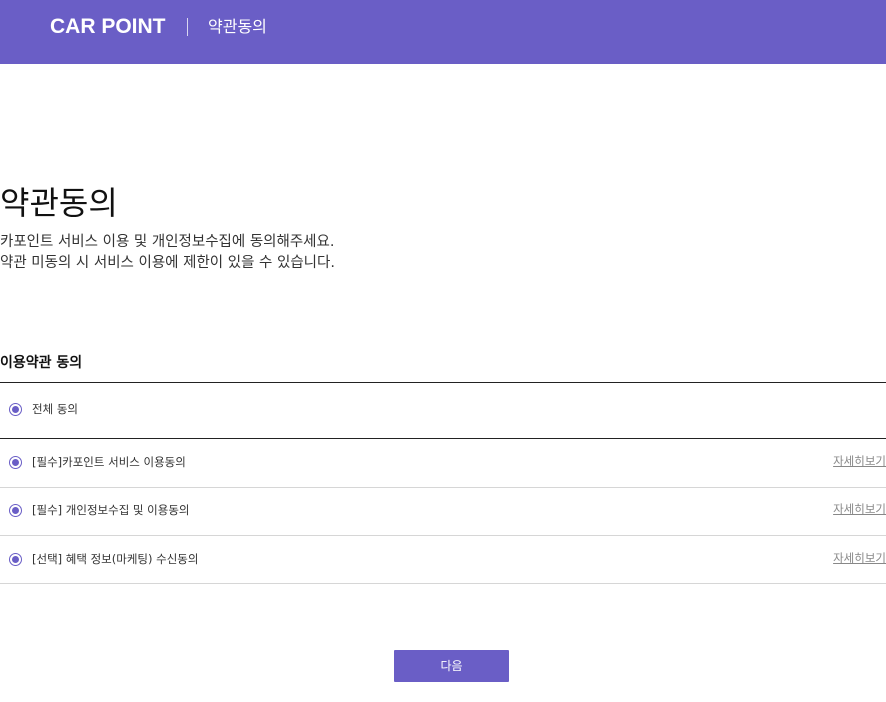 The image size is (886, 702). Describe the element at coordinates (443, 32) in the screenshot. I see `app-header: CAR POINT 약관동의` at that location.